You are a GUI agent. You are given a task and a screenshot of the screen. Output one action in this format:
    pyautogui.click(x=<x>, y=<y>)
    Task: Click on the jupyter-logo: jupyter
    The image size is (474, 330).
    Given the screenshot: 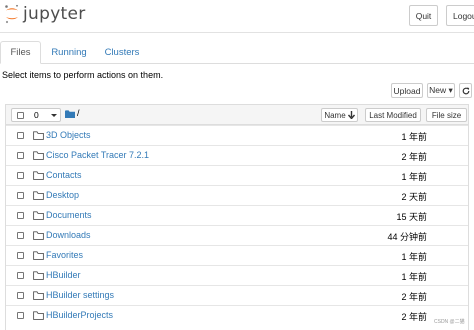 What is the action you would take?
    pyautogui.click(x=45, y=14)
    